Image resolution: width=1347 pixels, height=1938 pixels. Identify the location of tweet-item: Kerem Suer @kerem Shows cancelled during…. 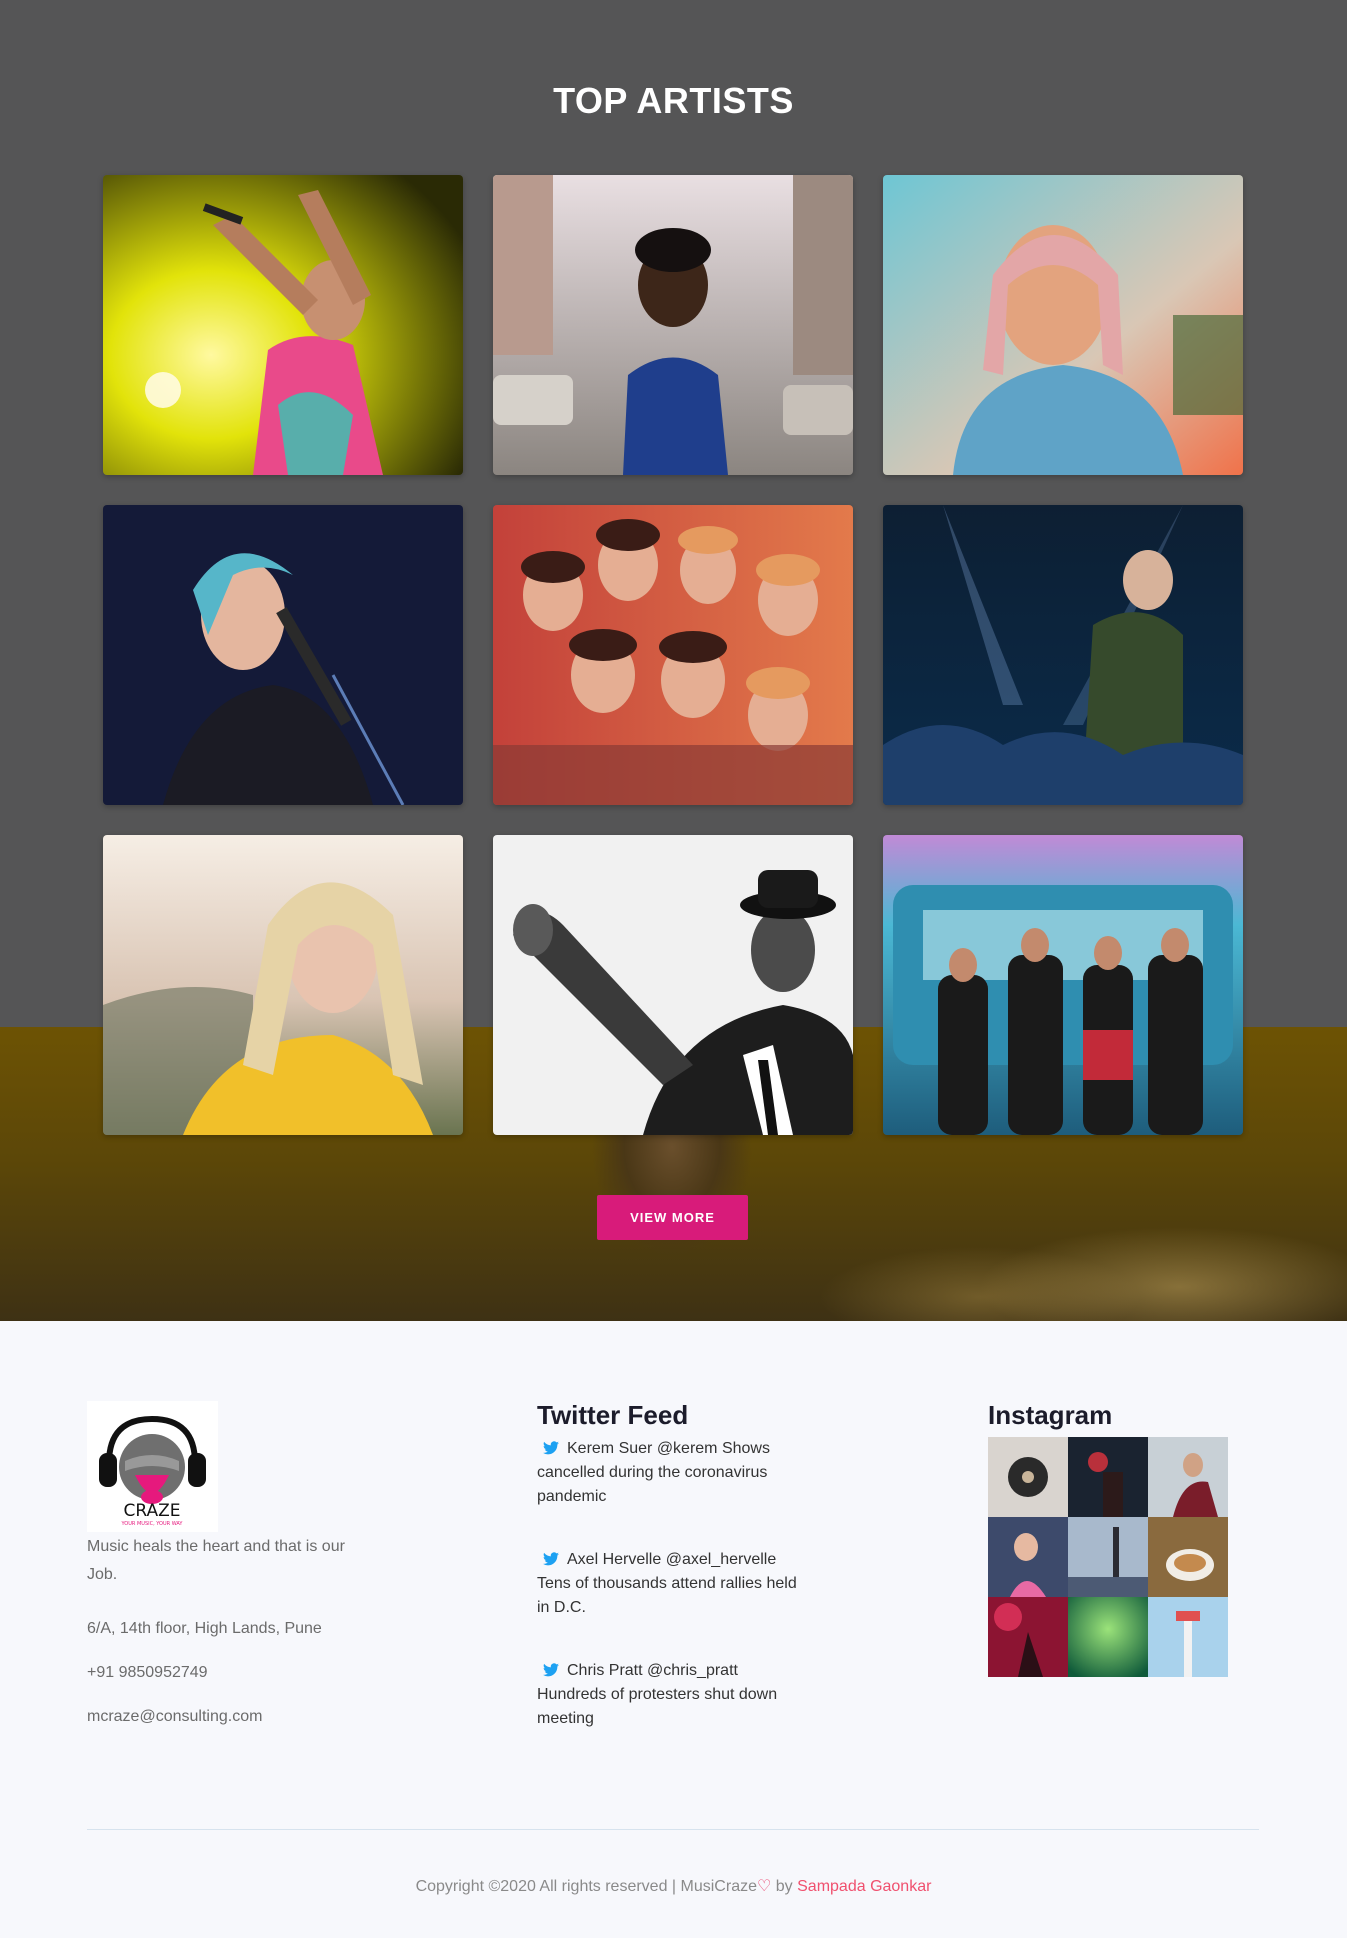
(672, 1473).